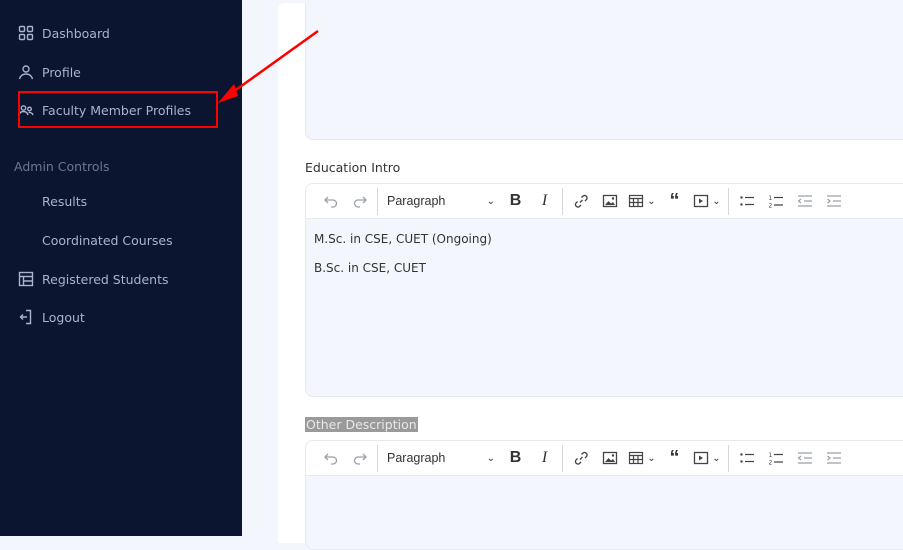 This screenshot has width=903, height=550. I want to click on other-description-editor: Paragraph ⌄ B I ⌄ “ ⌄ 12, so click(604, 495).